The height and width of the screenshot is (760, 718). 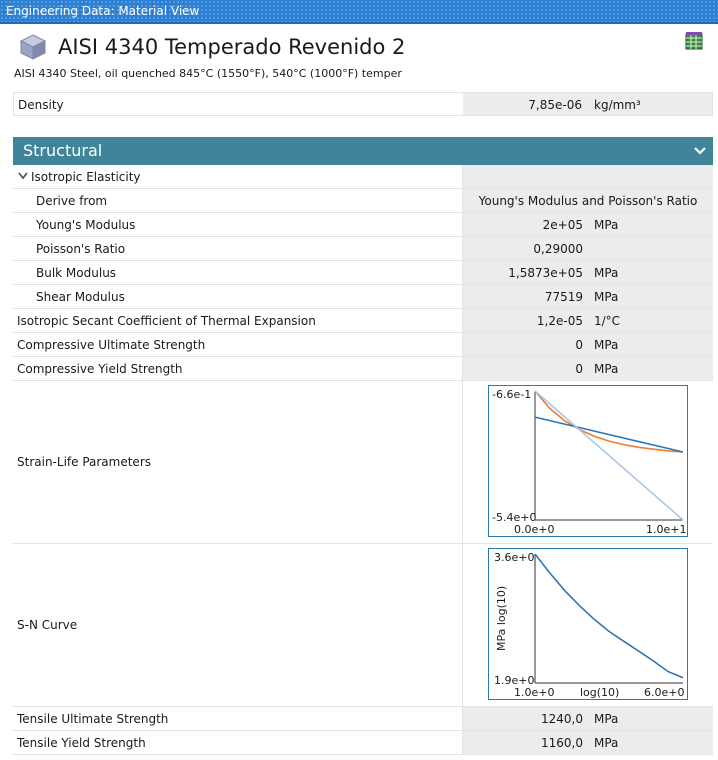 I want to click on library-grid-icon, so click(x=694, y=41).